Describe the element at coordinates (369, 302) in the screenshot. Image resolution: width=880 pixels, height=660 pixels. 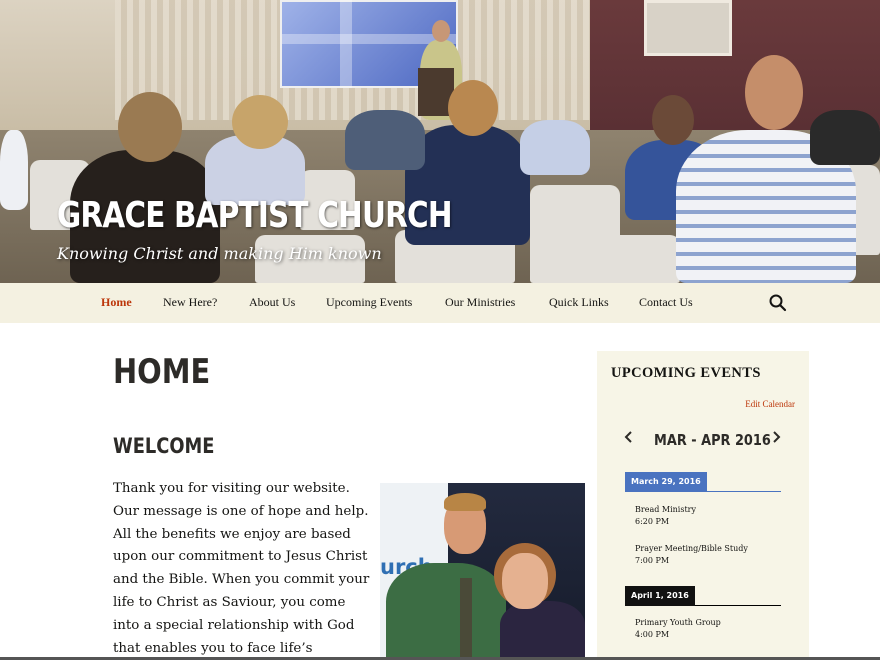
I see `nav-item-upcoming-events: Upcoming Events` at that location.